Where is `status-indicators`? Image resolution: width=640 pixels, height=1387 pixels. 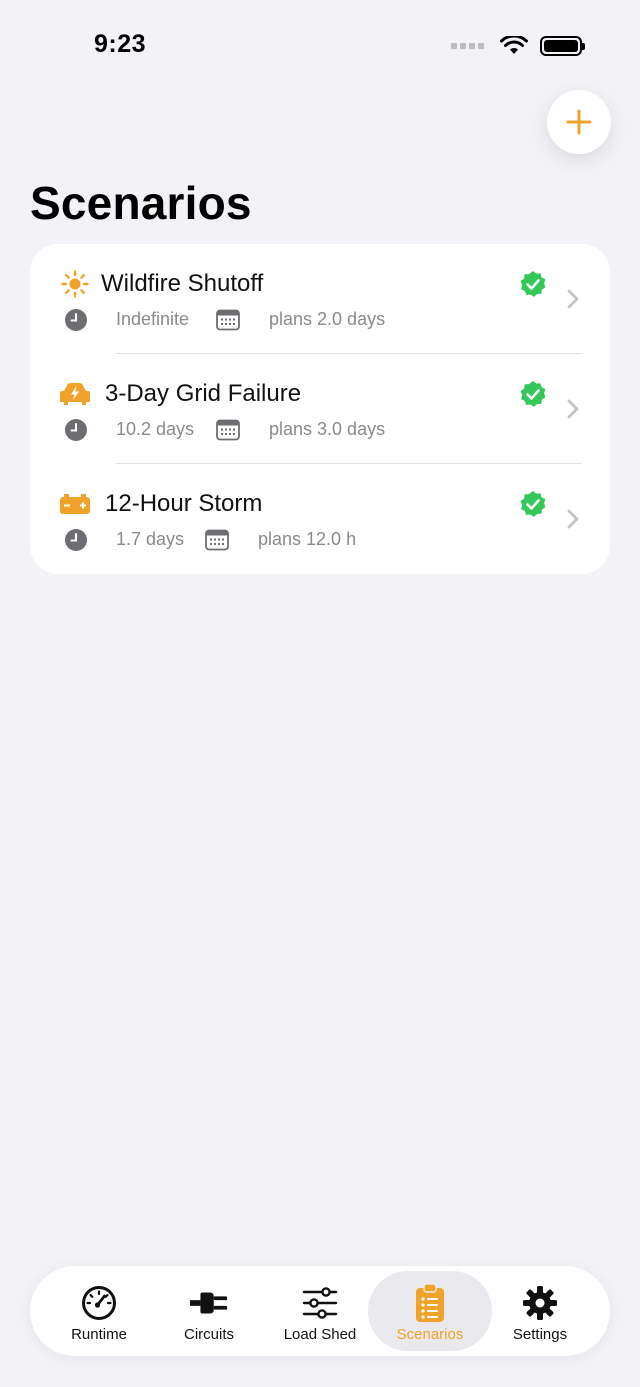
status-indicators is located at coordinates (518, 46).